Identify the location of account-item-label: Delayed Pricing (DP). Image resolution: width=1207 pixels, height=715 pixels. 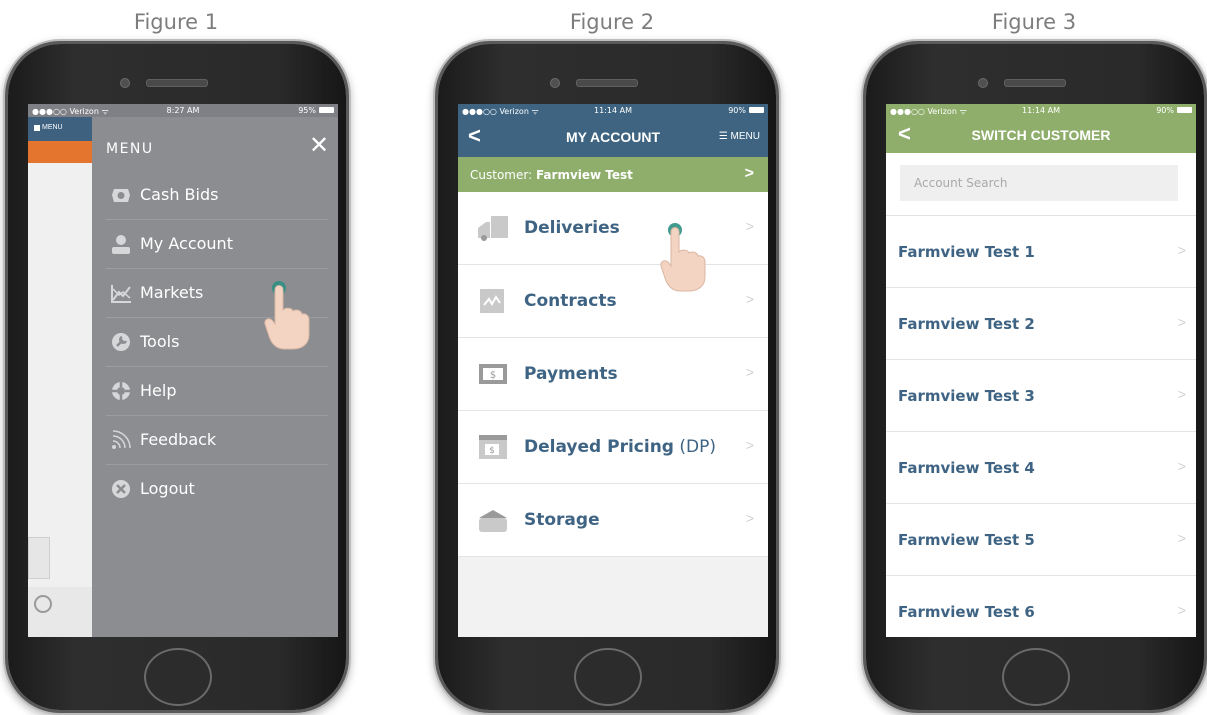
(620, 447).